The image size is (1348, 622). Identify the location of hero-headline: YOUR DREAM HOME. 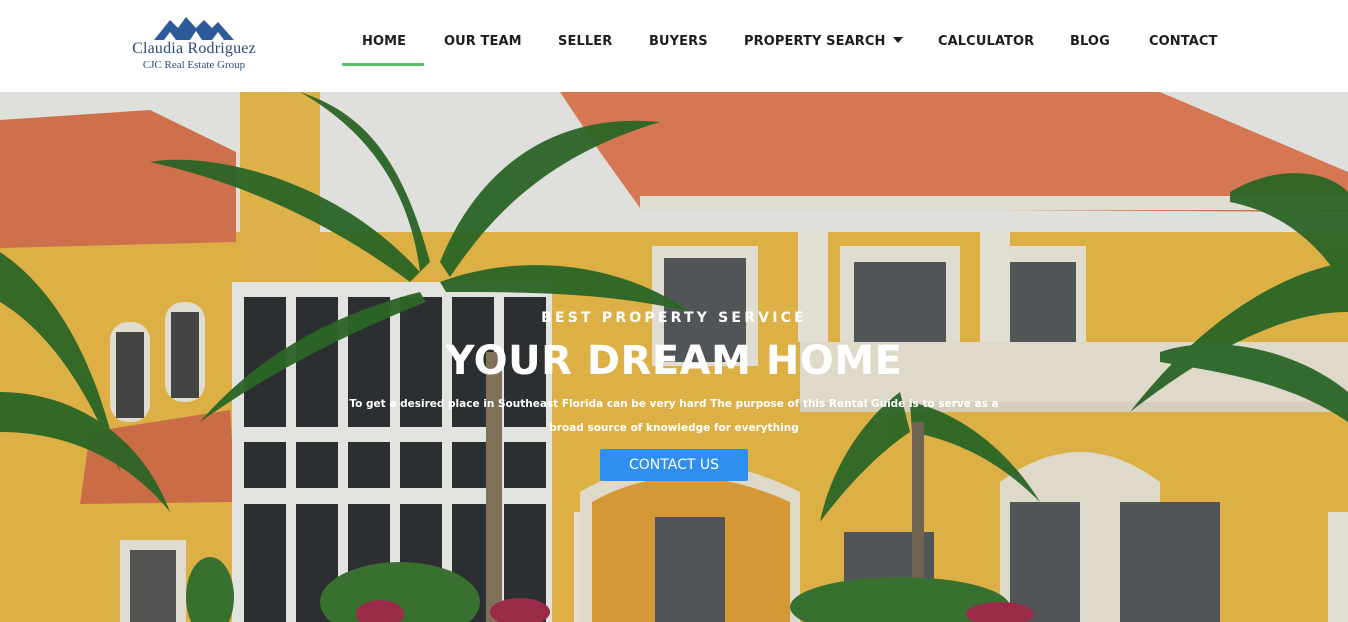
(674, 361).